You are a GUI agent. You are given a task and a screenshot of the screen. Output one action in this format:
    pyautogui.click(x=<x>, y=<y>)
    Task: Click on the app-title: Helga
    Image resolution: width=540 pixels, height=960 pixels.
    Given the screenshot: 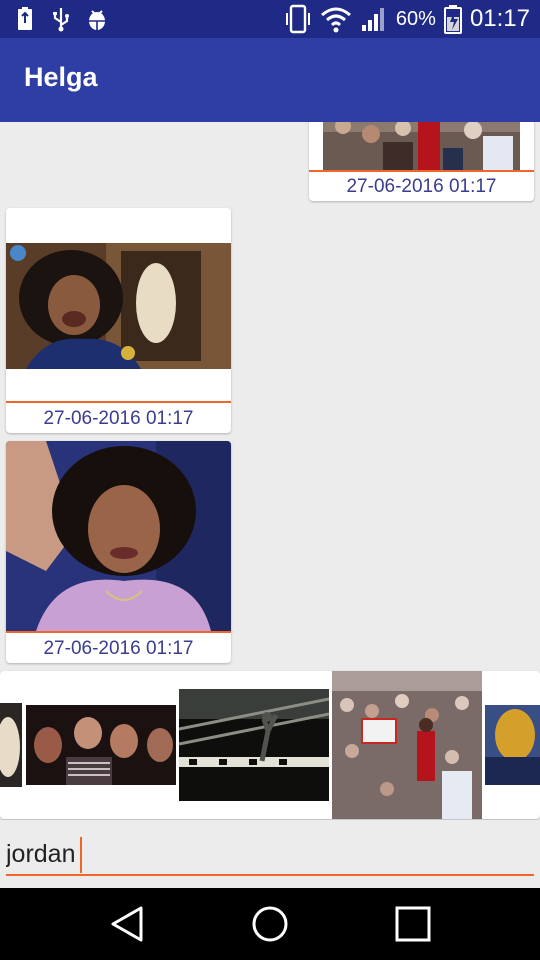 What is the action you would take?
    pyautogui.click(x=61, y=77)
    